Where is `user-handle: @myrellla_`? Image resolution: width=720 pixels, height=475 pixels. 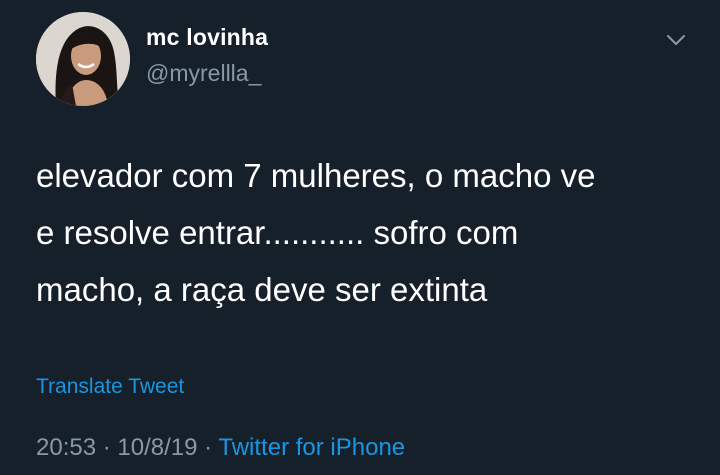
user-handle: @myrellla_ is located at coordinates (203, 73).